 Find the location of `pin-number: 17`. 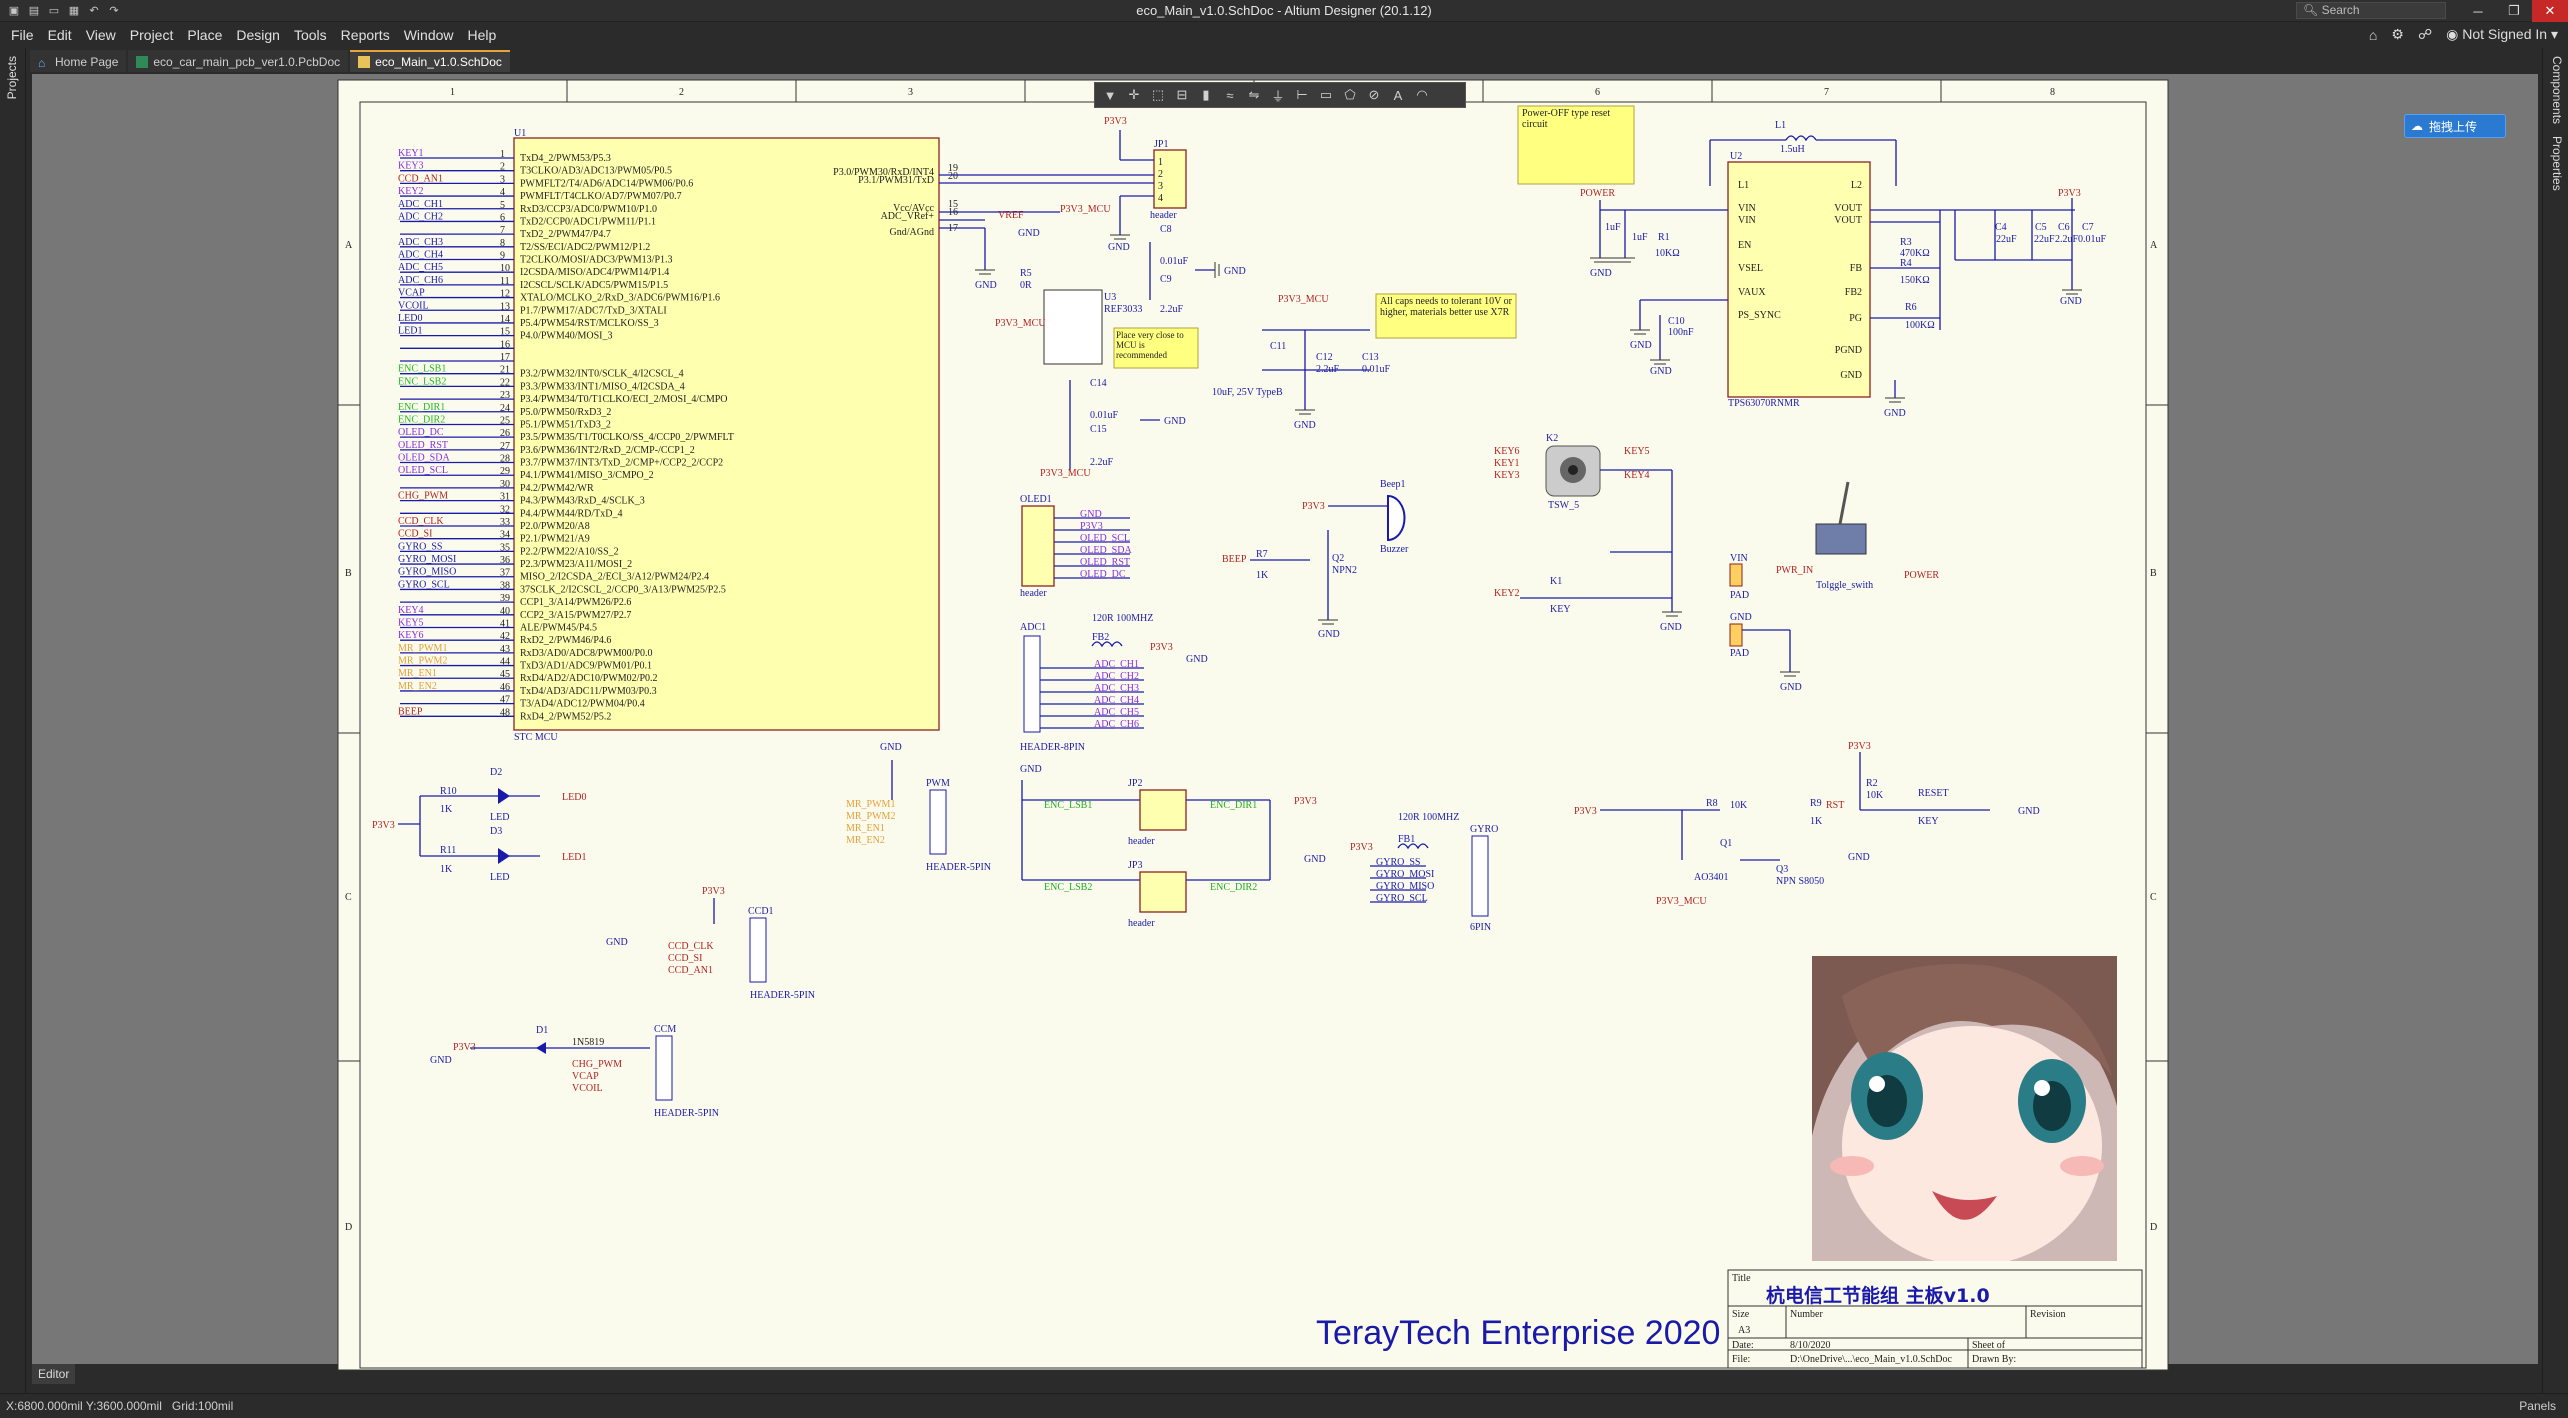

pin-number: 17 is located at coordinates (505, 357).